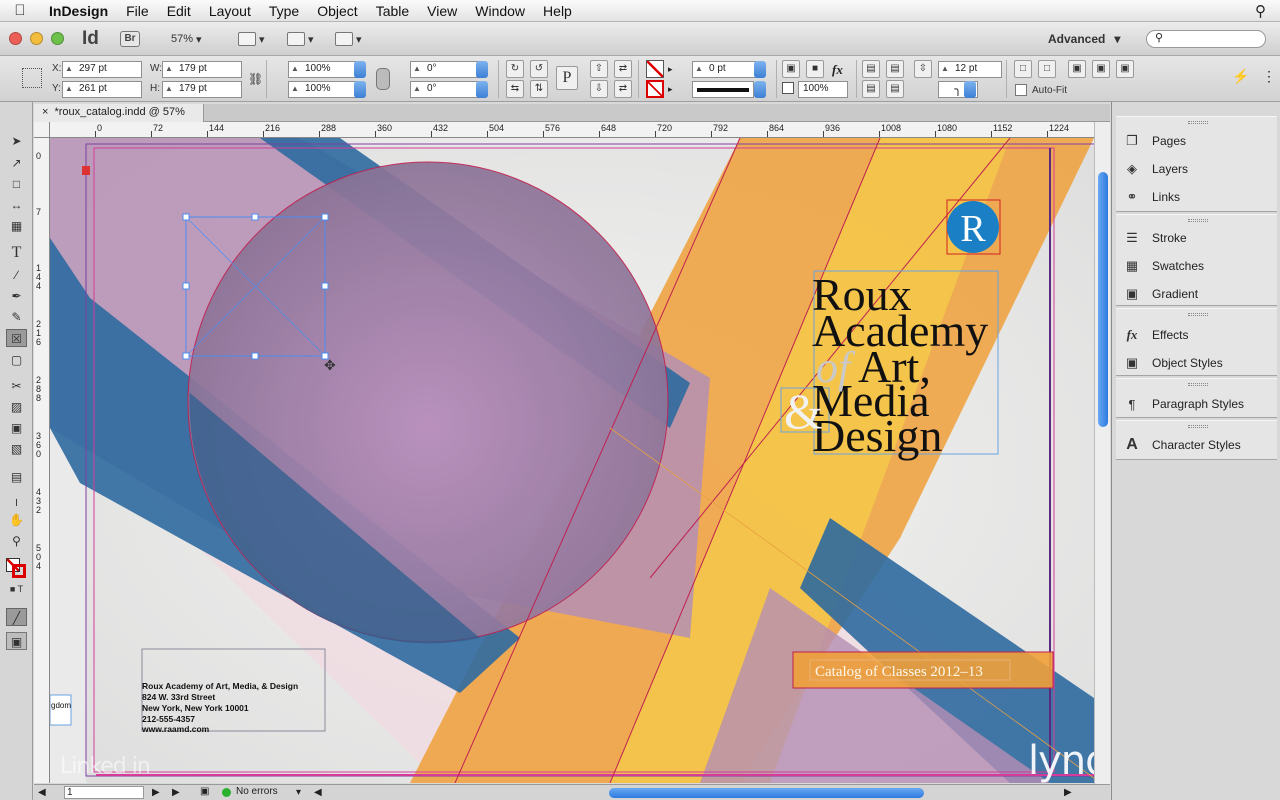 The height and width of the screenshot is (800, 1280). What do you see at coordinates (323, 89) in the screenshot?
I see `scale-y-field: ▲ 100%` at bounding box center [323, 89].